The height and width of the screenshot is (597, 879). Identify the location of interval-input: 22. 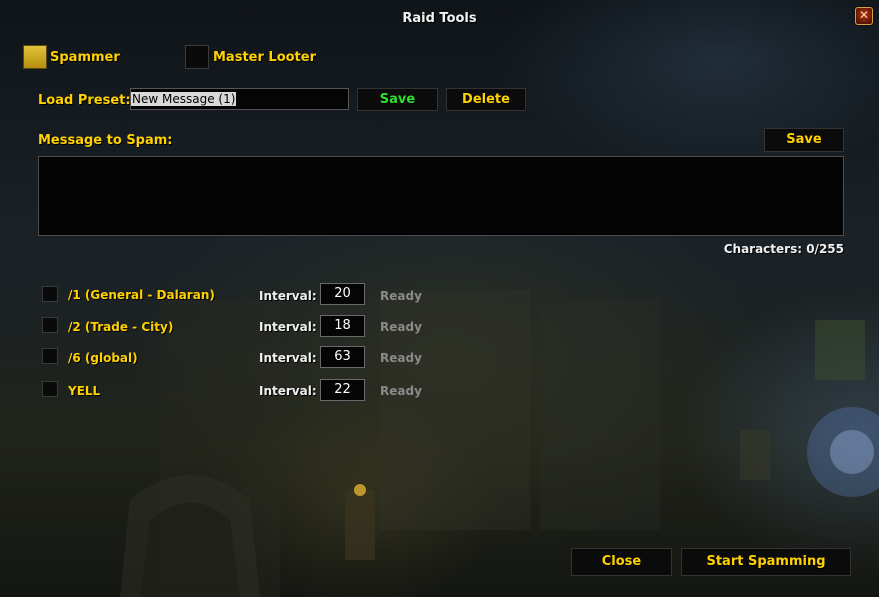
(342, 390).